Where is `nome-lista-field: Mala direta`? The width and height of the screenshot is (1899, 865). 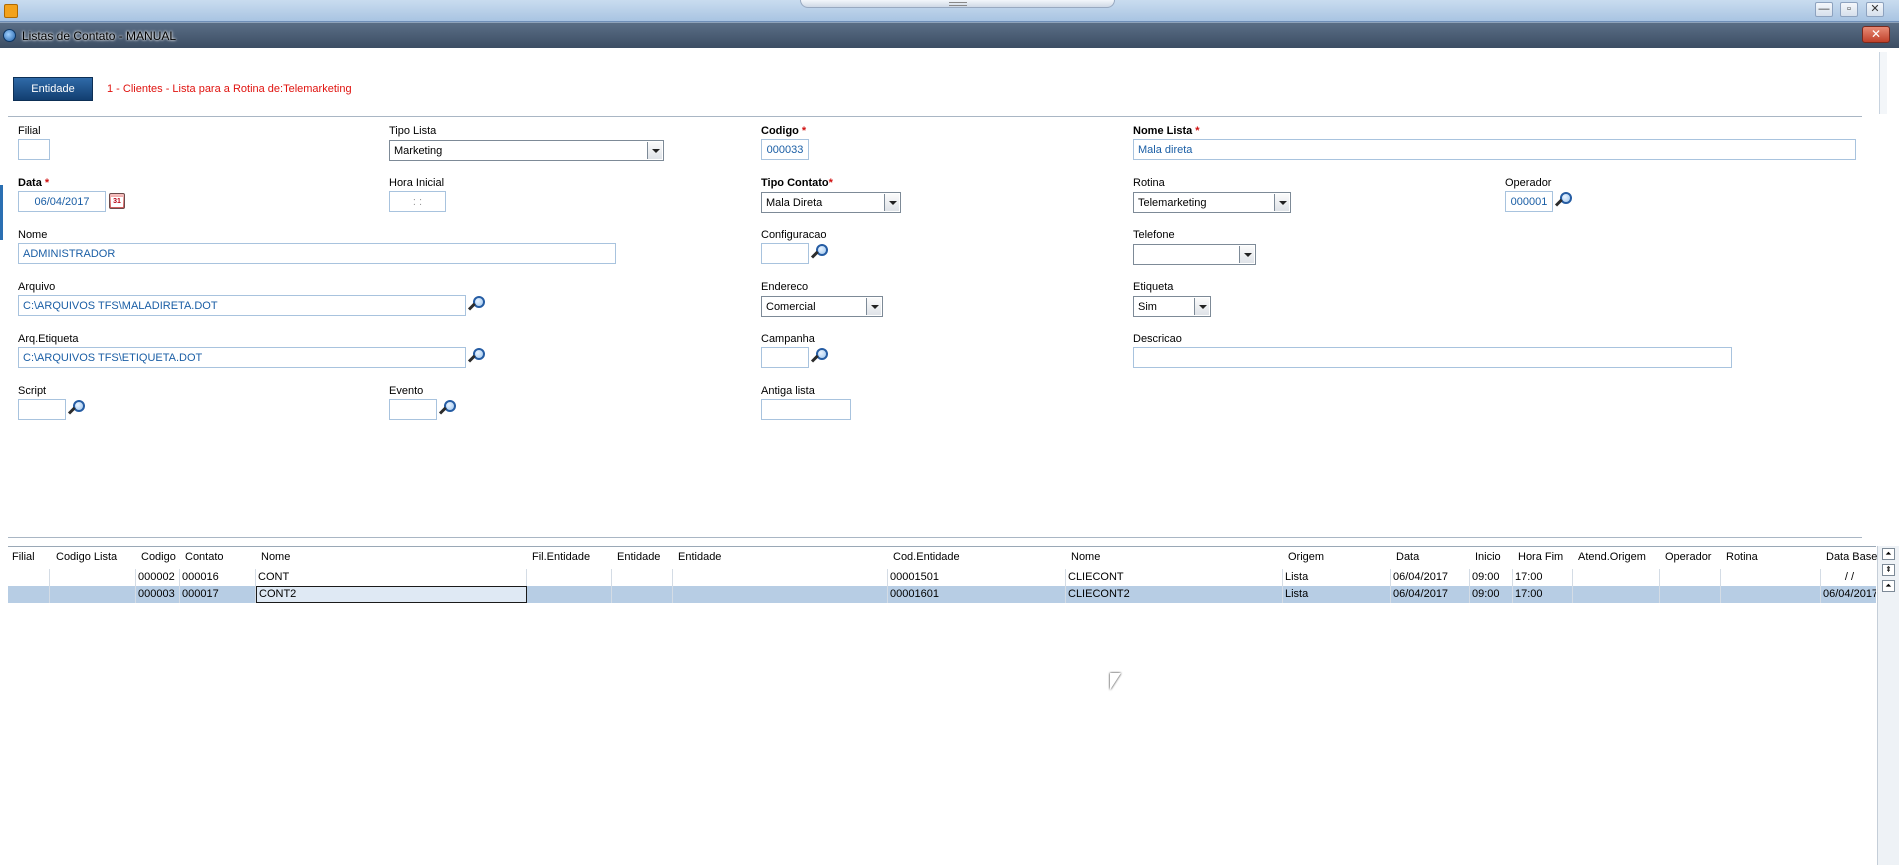 nome-lista-field: Mala direta is located at coordinates (1494, 149).